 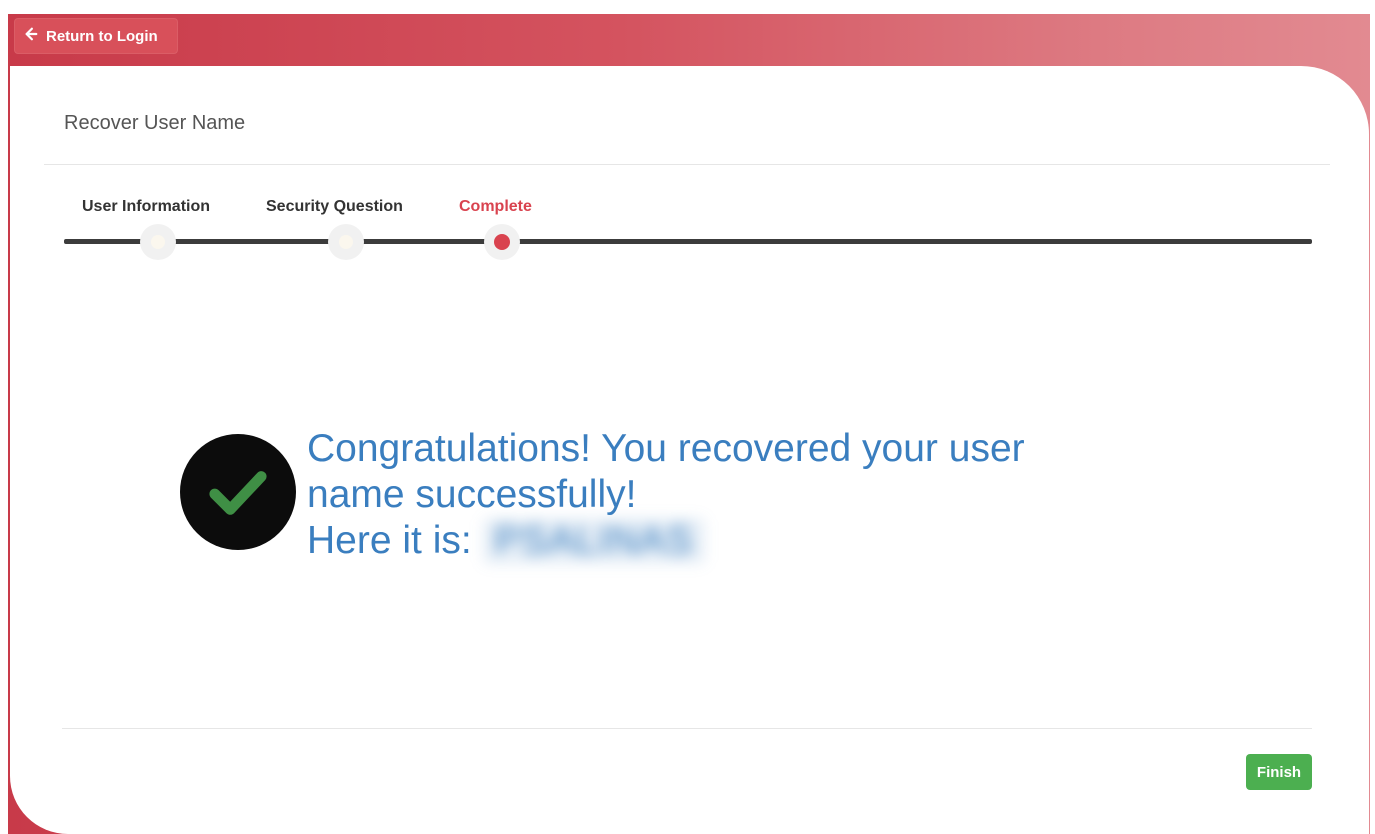 I want to click on success-line-1: Congratulations! You recovered your user, so click(x=666, y=448).